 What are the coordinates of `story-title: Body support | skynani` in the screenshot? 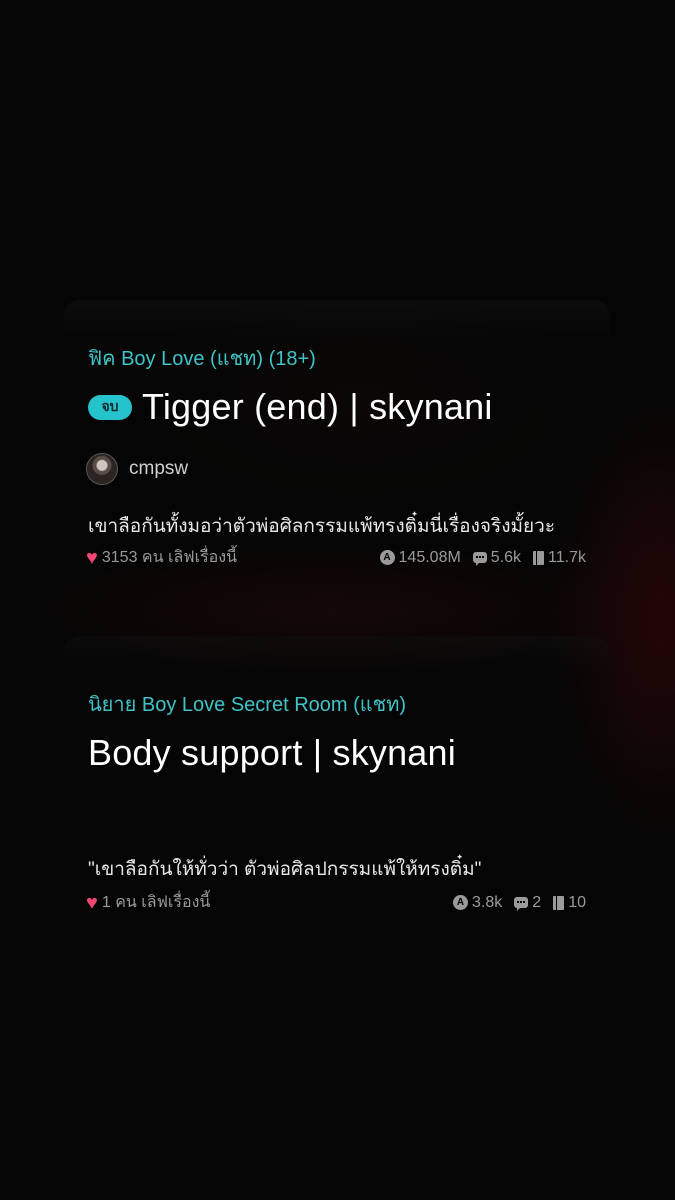 It's located at (272, 753).